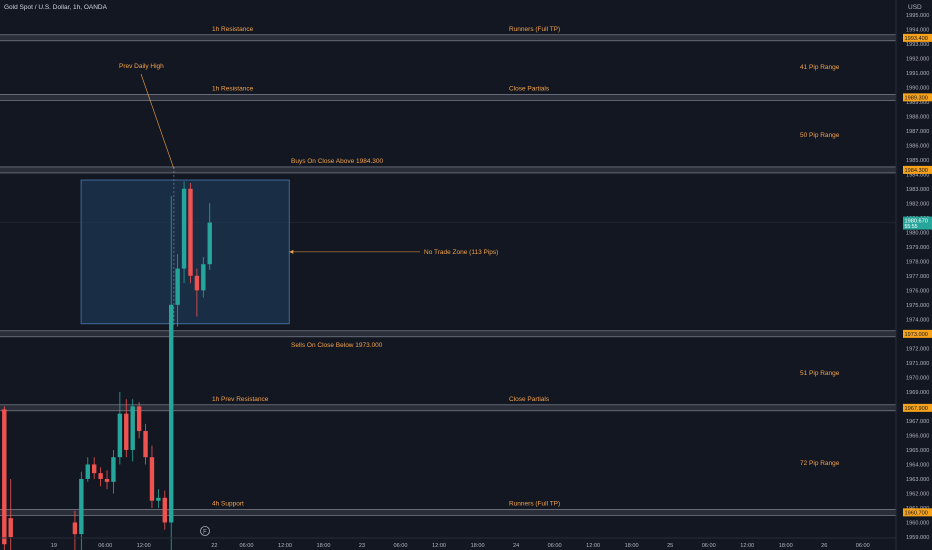 The height and width of the screenshot is (550, 932). I want to click on prev-daily-high-label: Prev Daily High, so click(141, 66).